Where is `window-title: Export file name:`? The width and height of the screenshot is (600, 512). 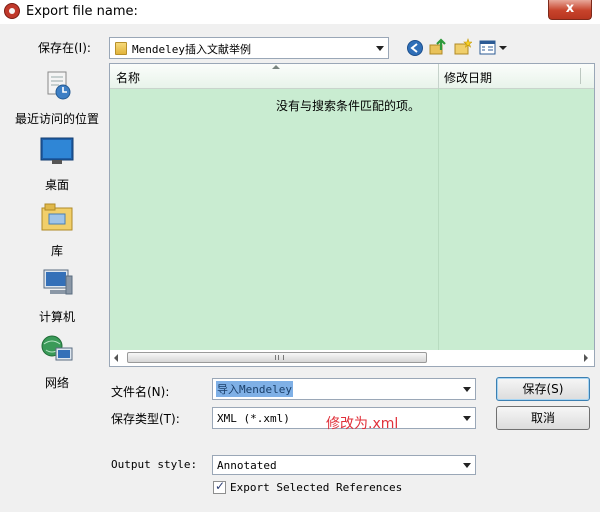 window-title: Export file name: is located at coordinates (82, 11).